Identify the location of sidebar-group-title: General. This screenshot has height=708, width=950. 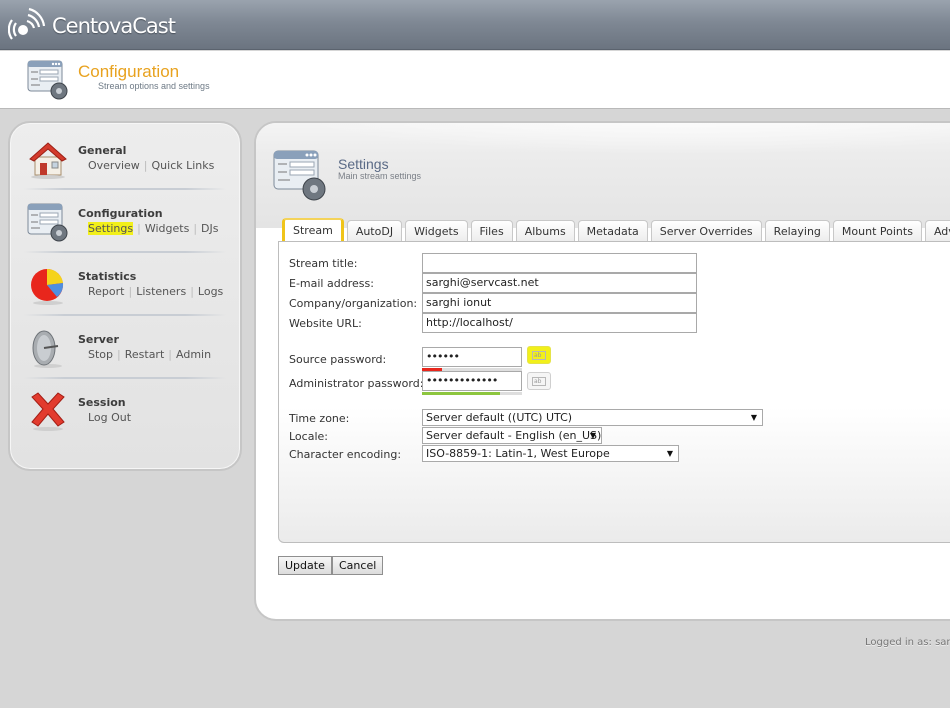
(102, 150).